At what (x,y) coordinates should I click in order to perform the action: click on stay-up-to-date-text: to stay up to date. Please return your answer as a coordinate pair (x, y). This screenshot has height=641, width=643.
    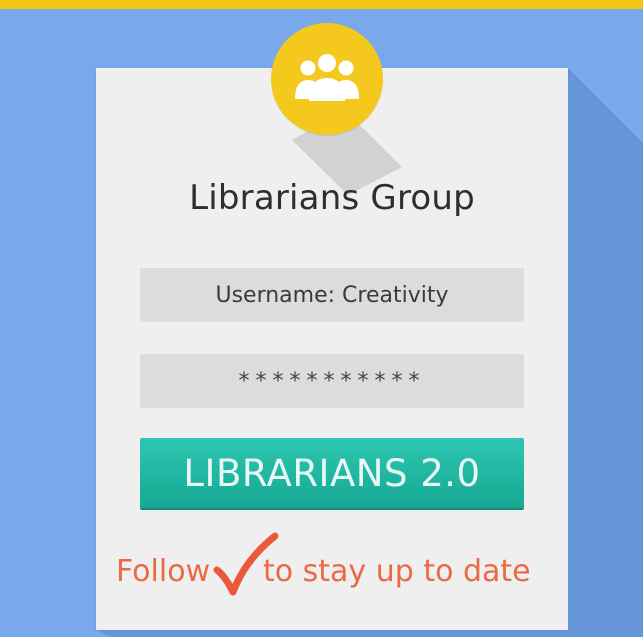
    Looking at the image, I should click on (397, 571).